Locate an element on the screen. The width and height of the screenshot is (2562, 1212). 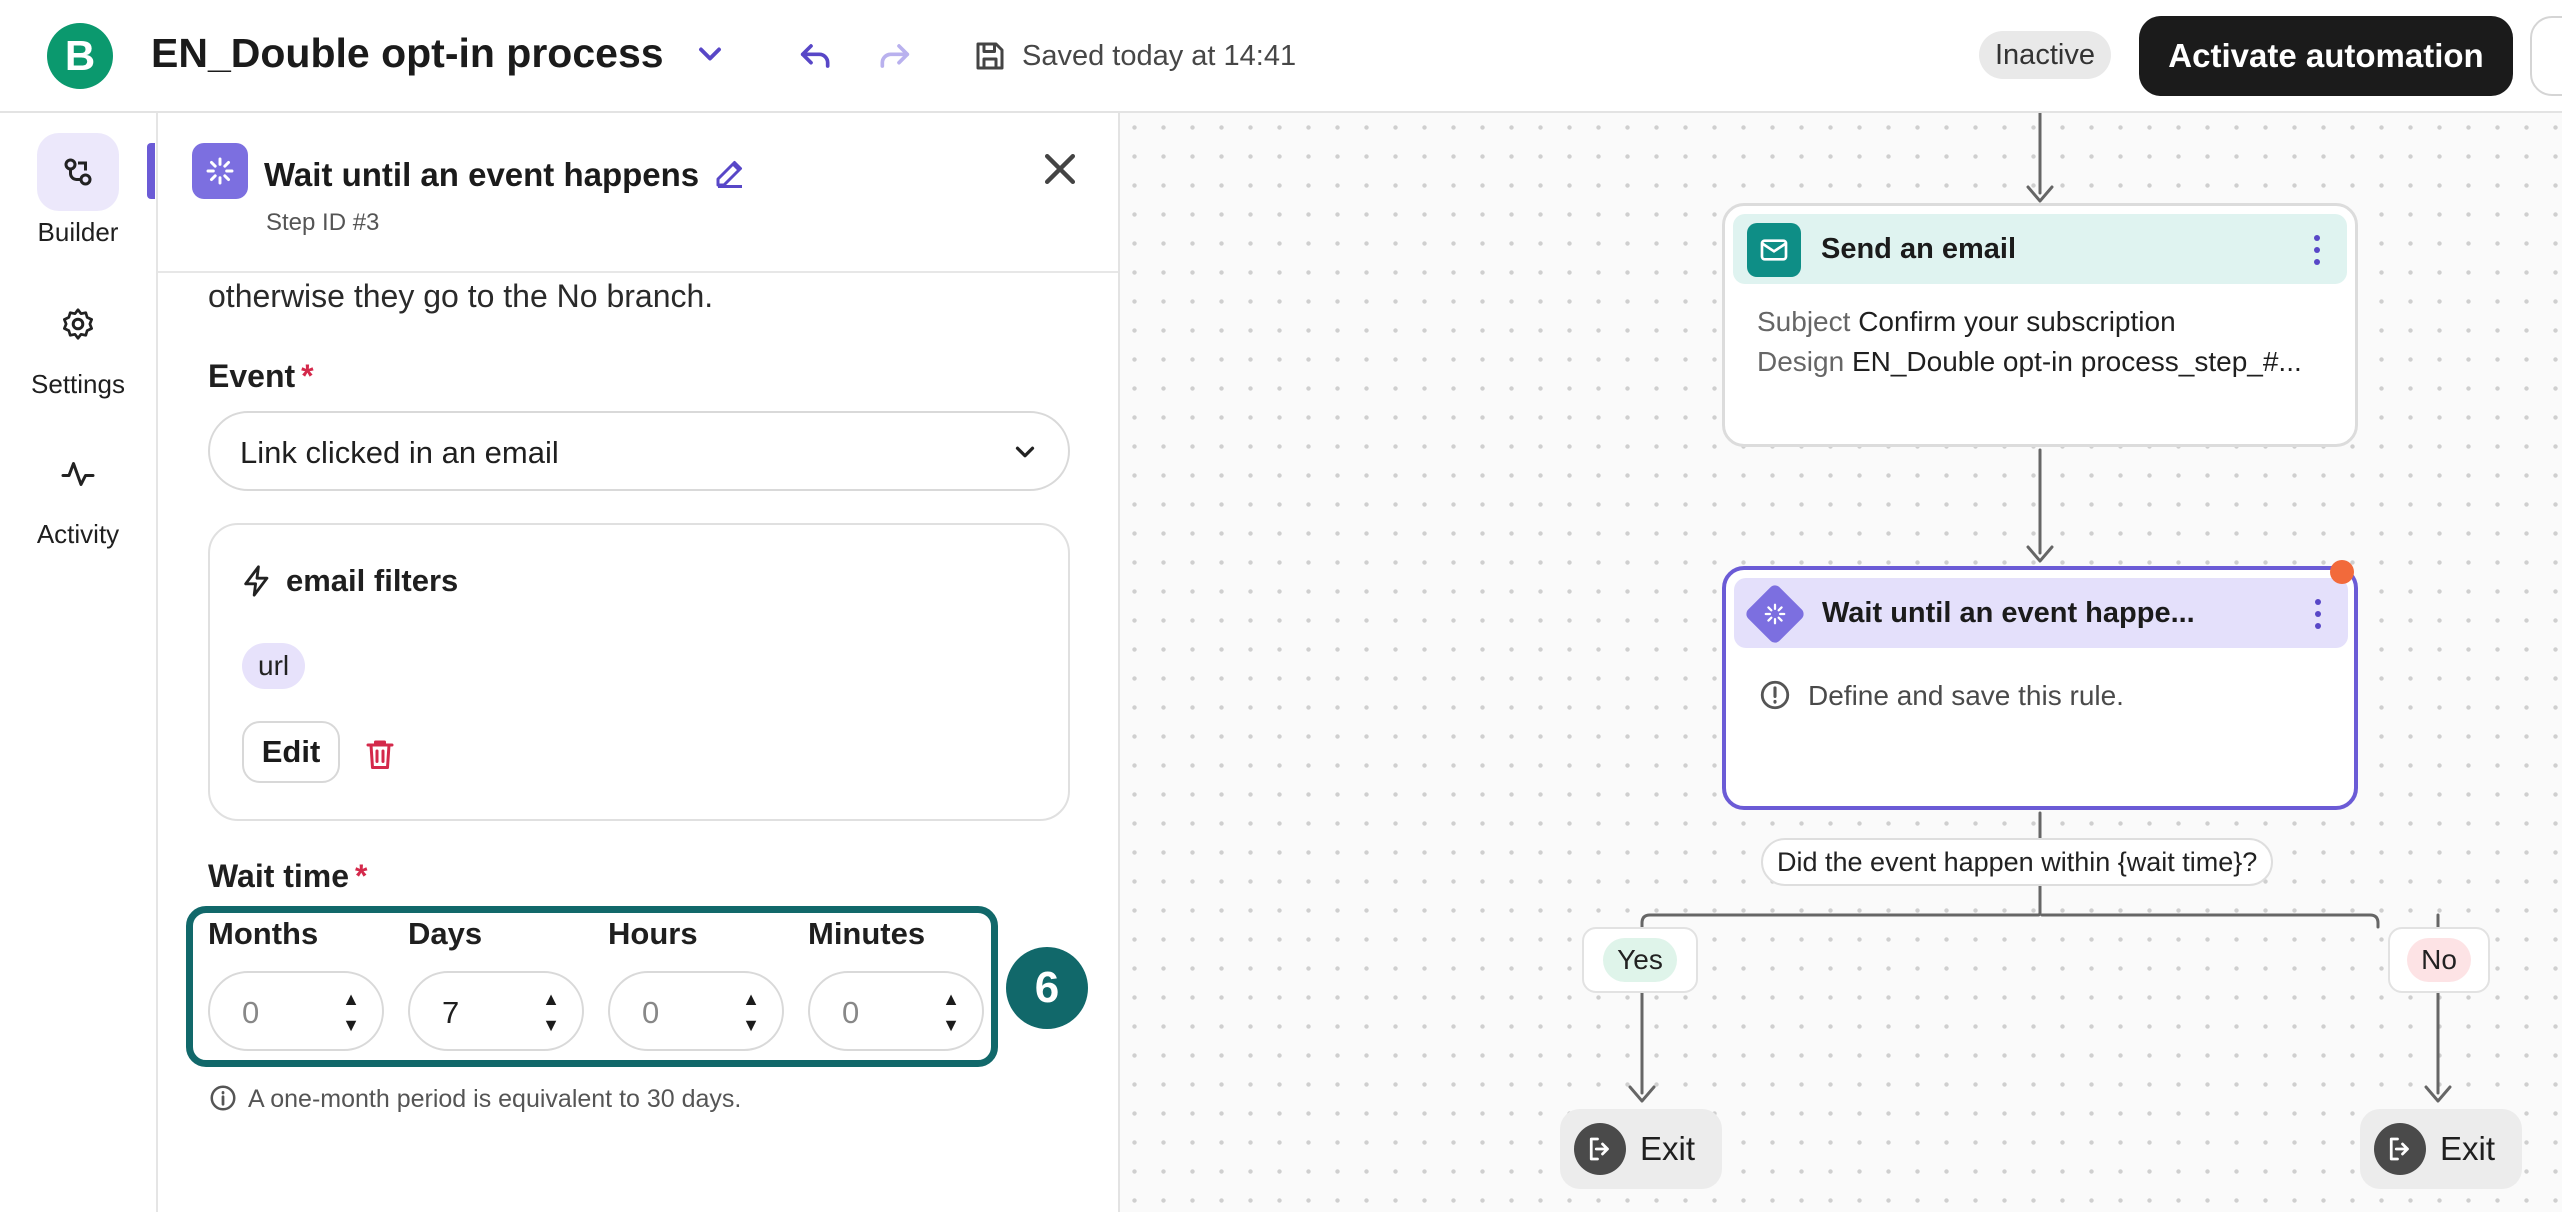
send-email-title: Send an email is located at coordinates (1919, 249).